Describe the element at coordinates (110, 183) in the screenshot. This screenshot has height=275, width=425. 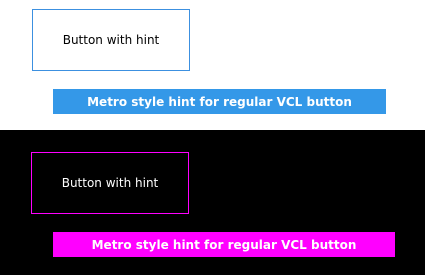
I see `hint-button-dark: Button with hint` at that location.